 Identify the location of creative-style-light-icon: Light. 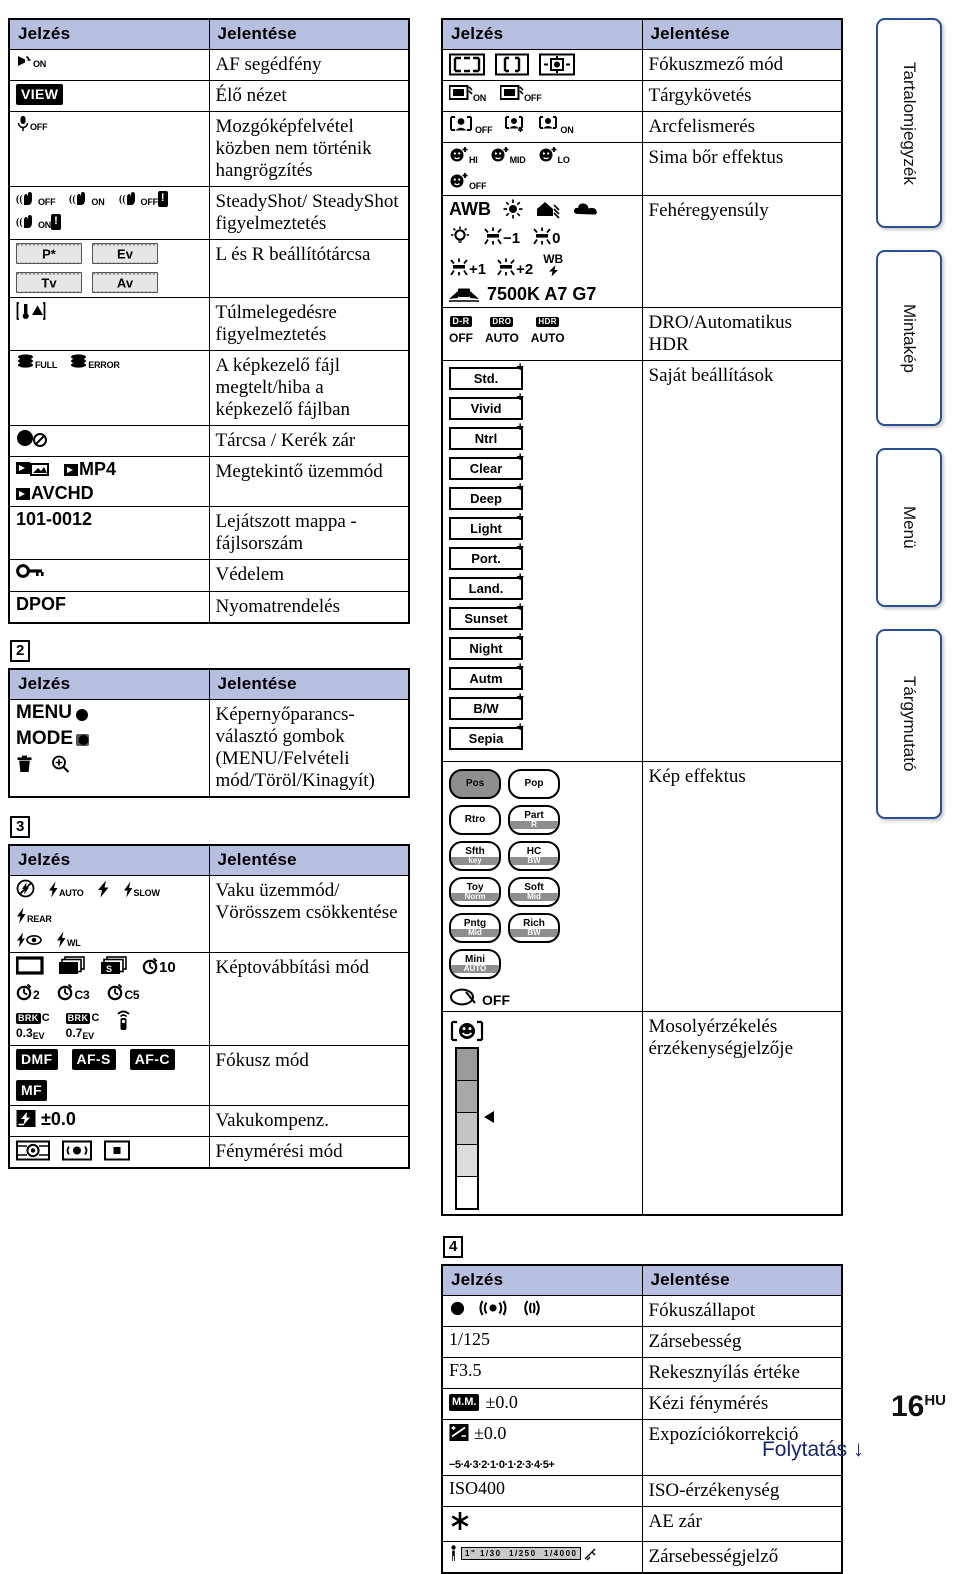
(486, 525).